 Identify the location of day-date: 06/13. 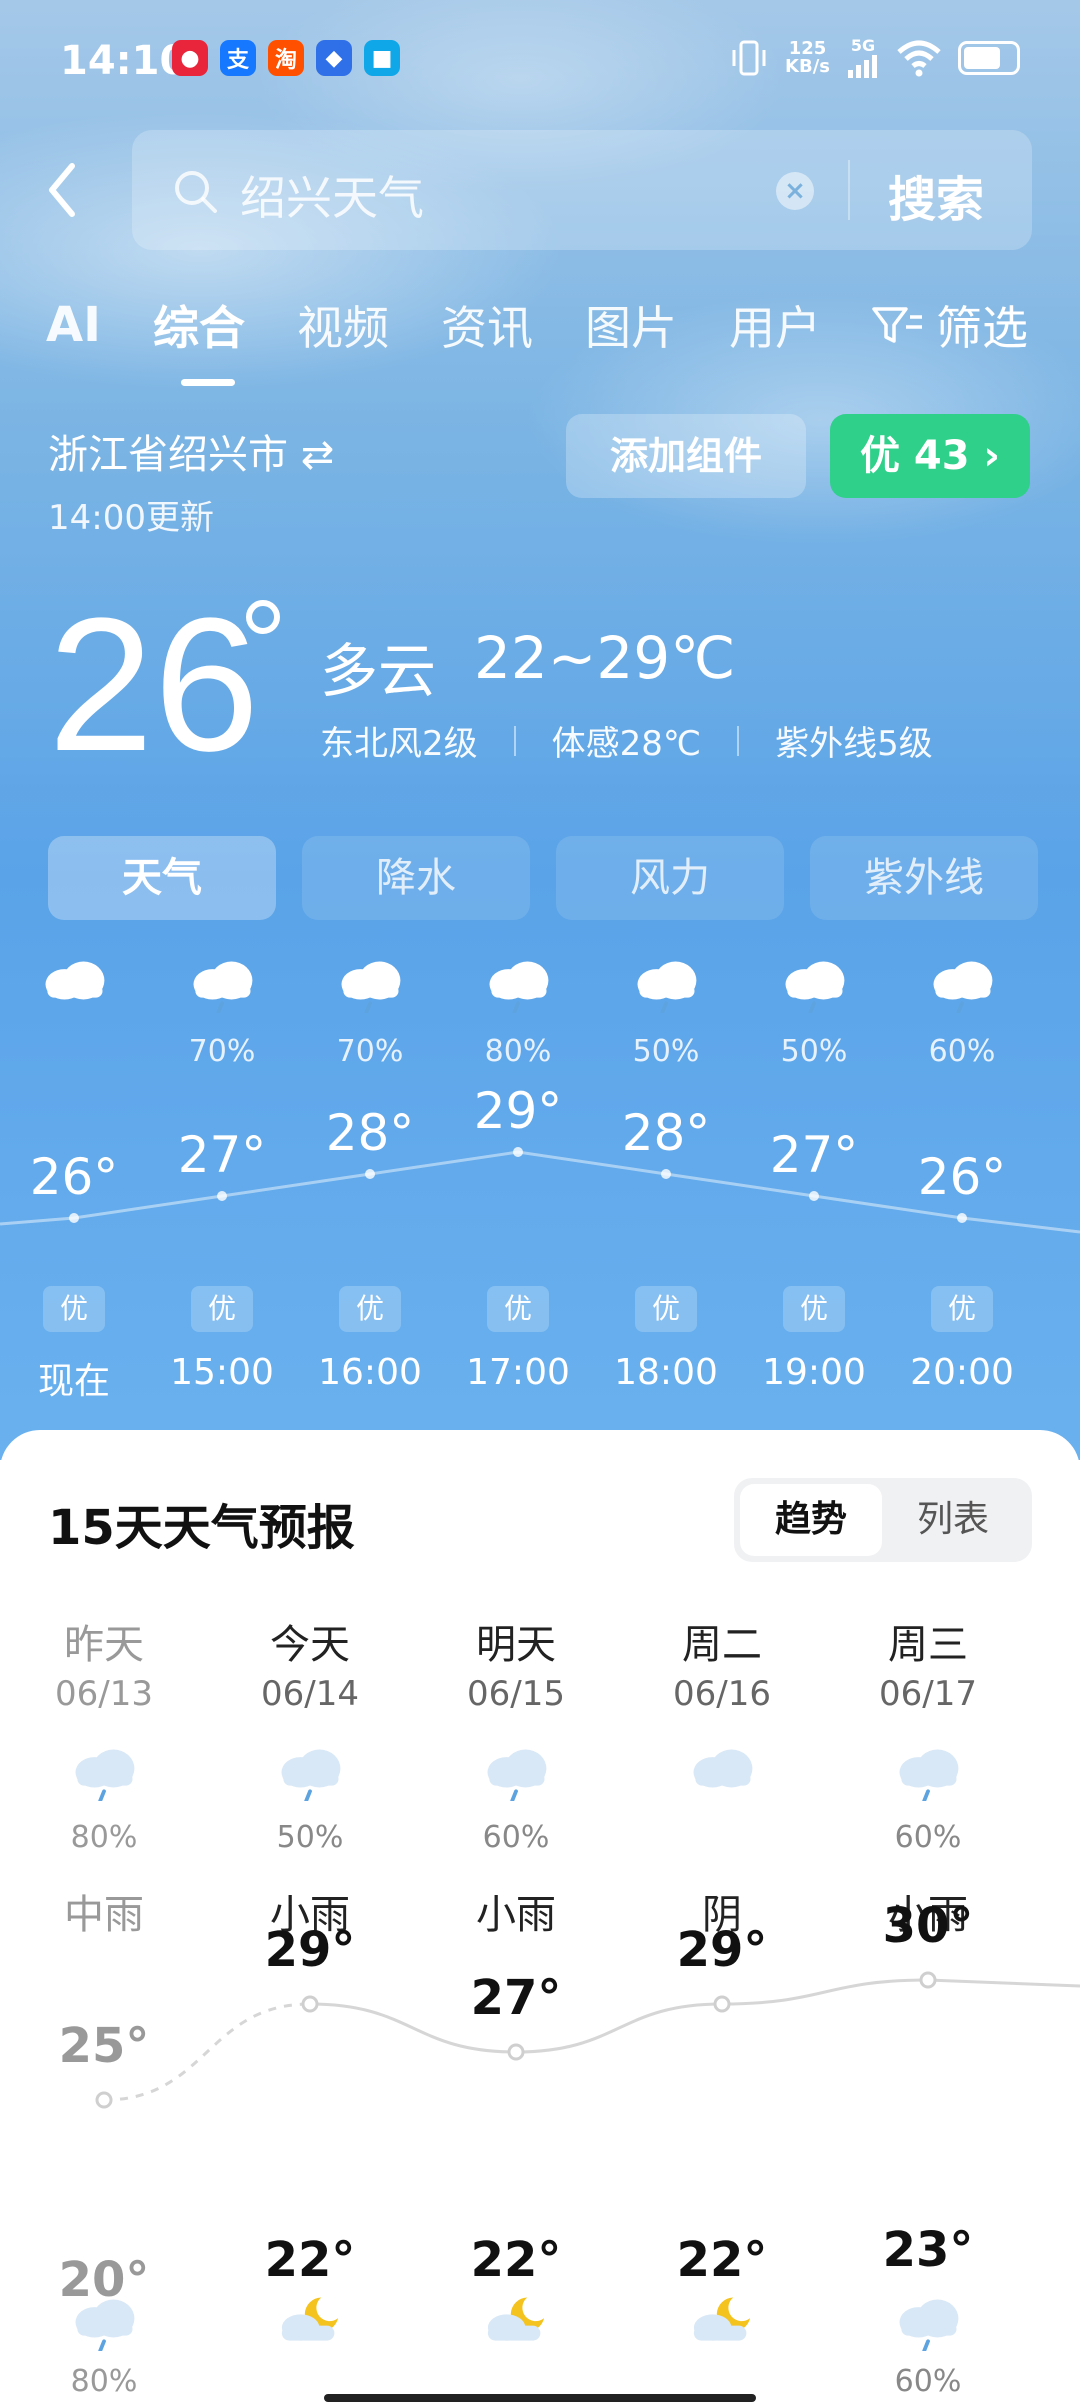
(104, 1694).